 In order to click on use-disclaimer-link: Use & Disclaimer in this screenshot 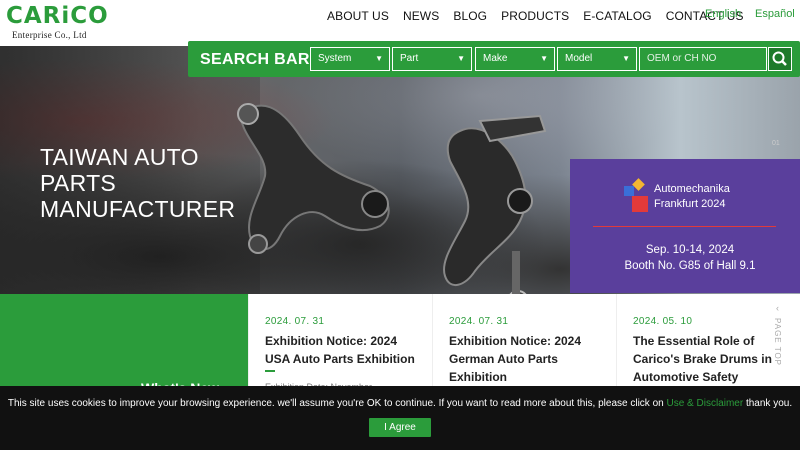, I will do `click(704, 403)`.